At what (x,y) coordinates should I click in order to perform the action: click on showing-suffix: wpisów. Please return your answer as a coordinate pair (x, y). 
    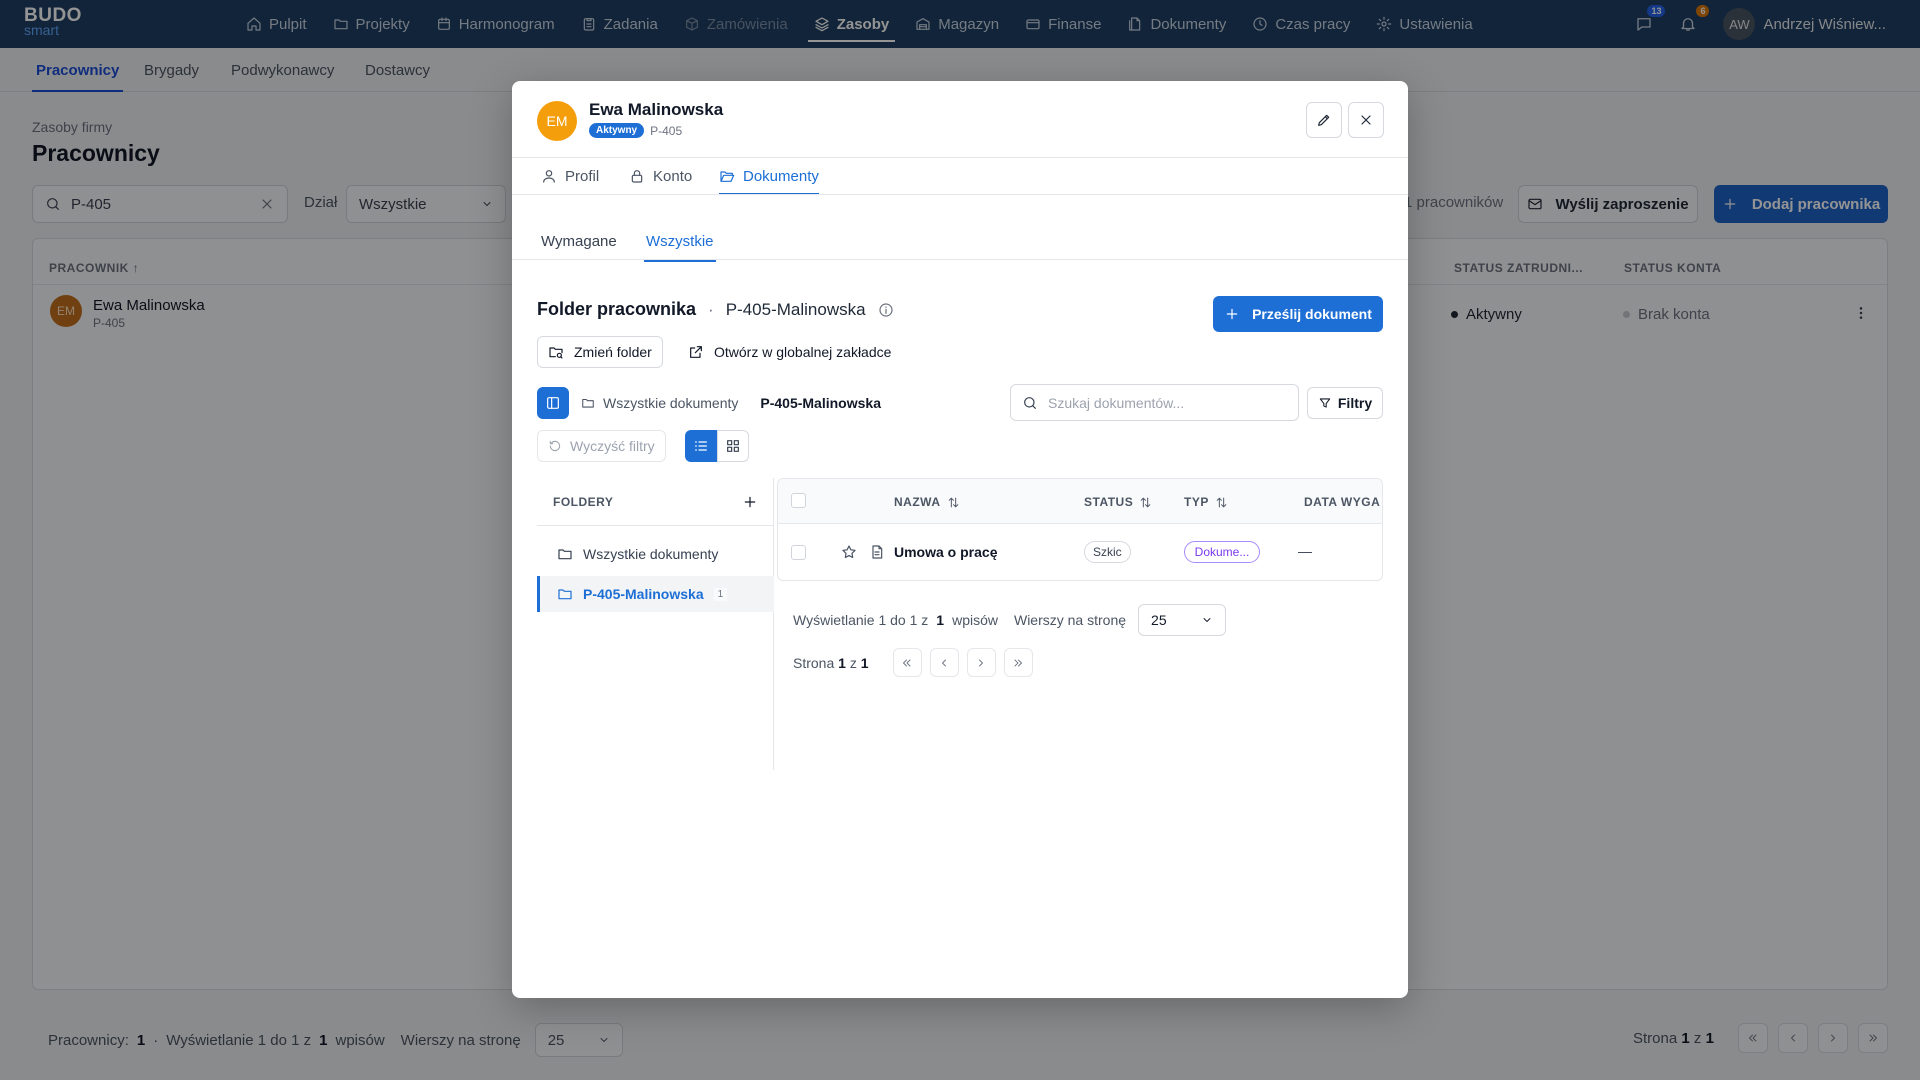
    Looking at the image, I should click on (975, 620).